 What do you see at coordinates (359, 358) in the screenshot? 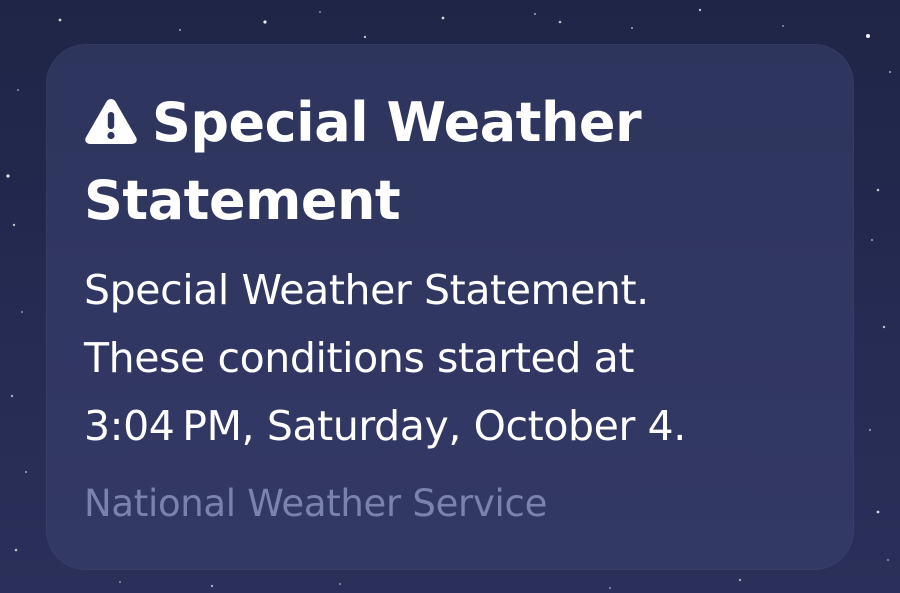
I see `body-line-2: These conditions started at` at bounding box center [359, 358].